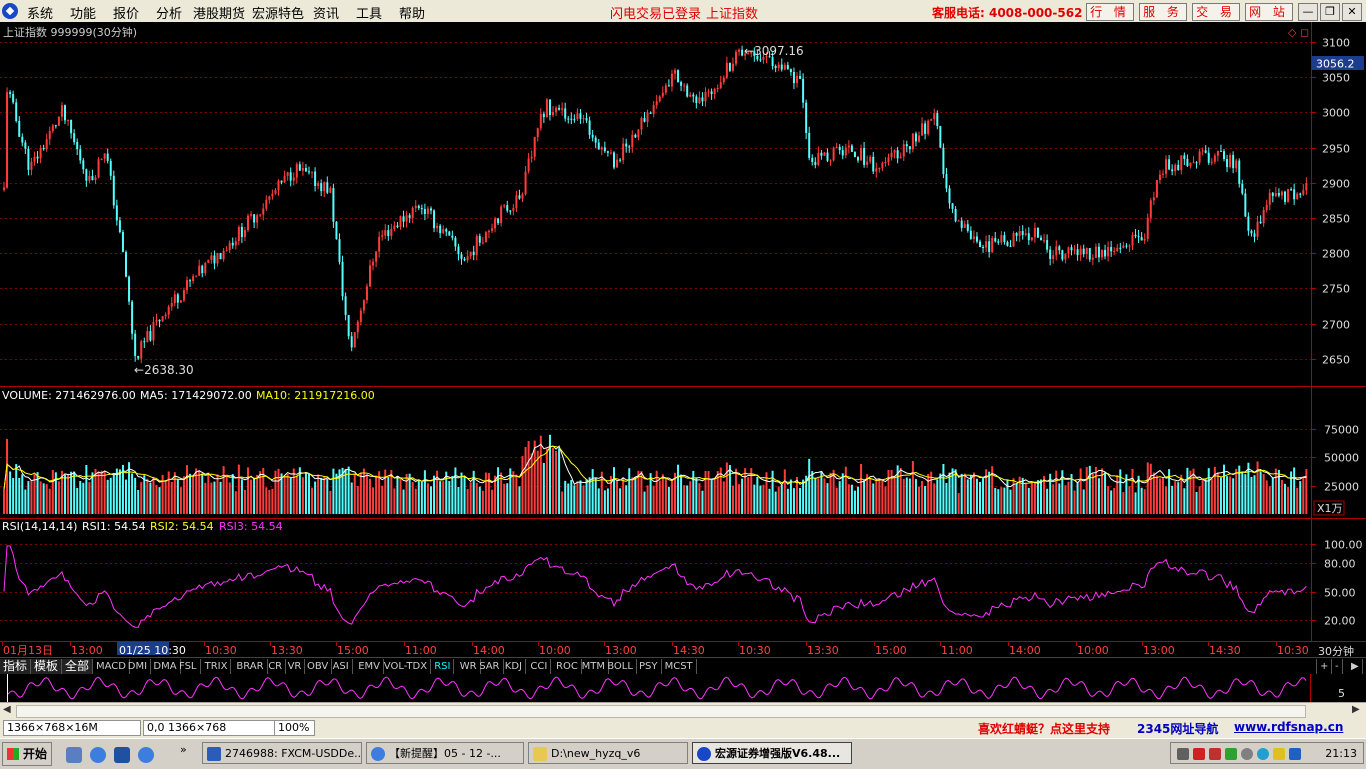  I want to click on update-icon, so click(1263, 754).